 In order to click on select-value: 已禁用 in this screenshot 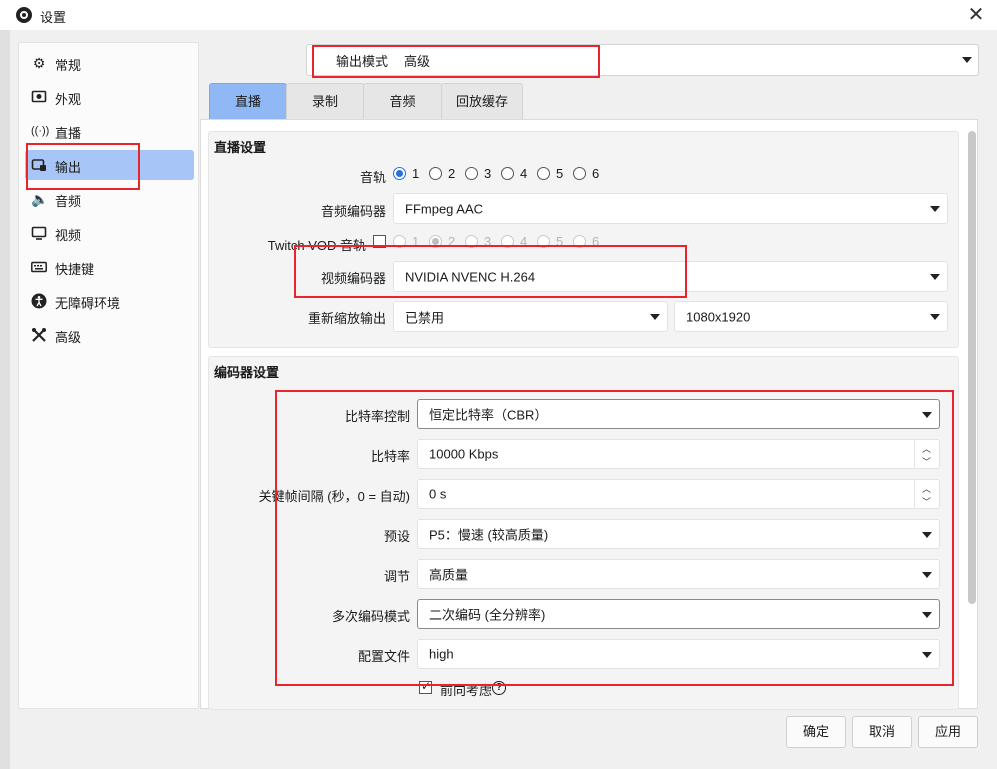, I will do `click(425, 317)`.